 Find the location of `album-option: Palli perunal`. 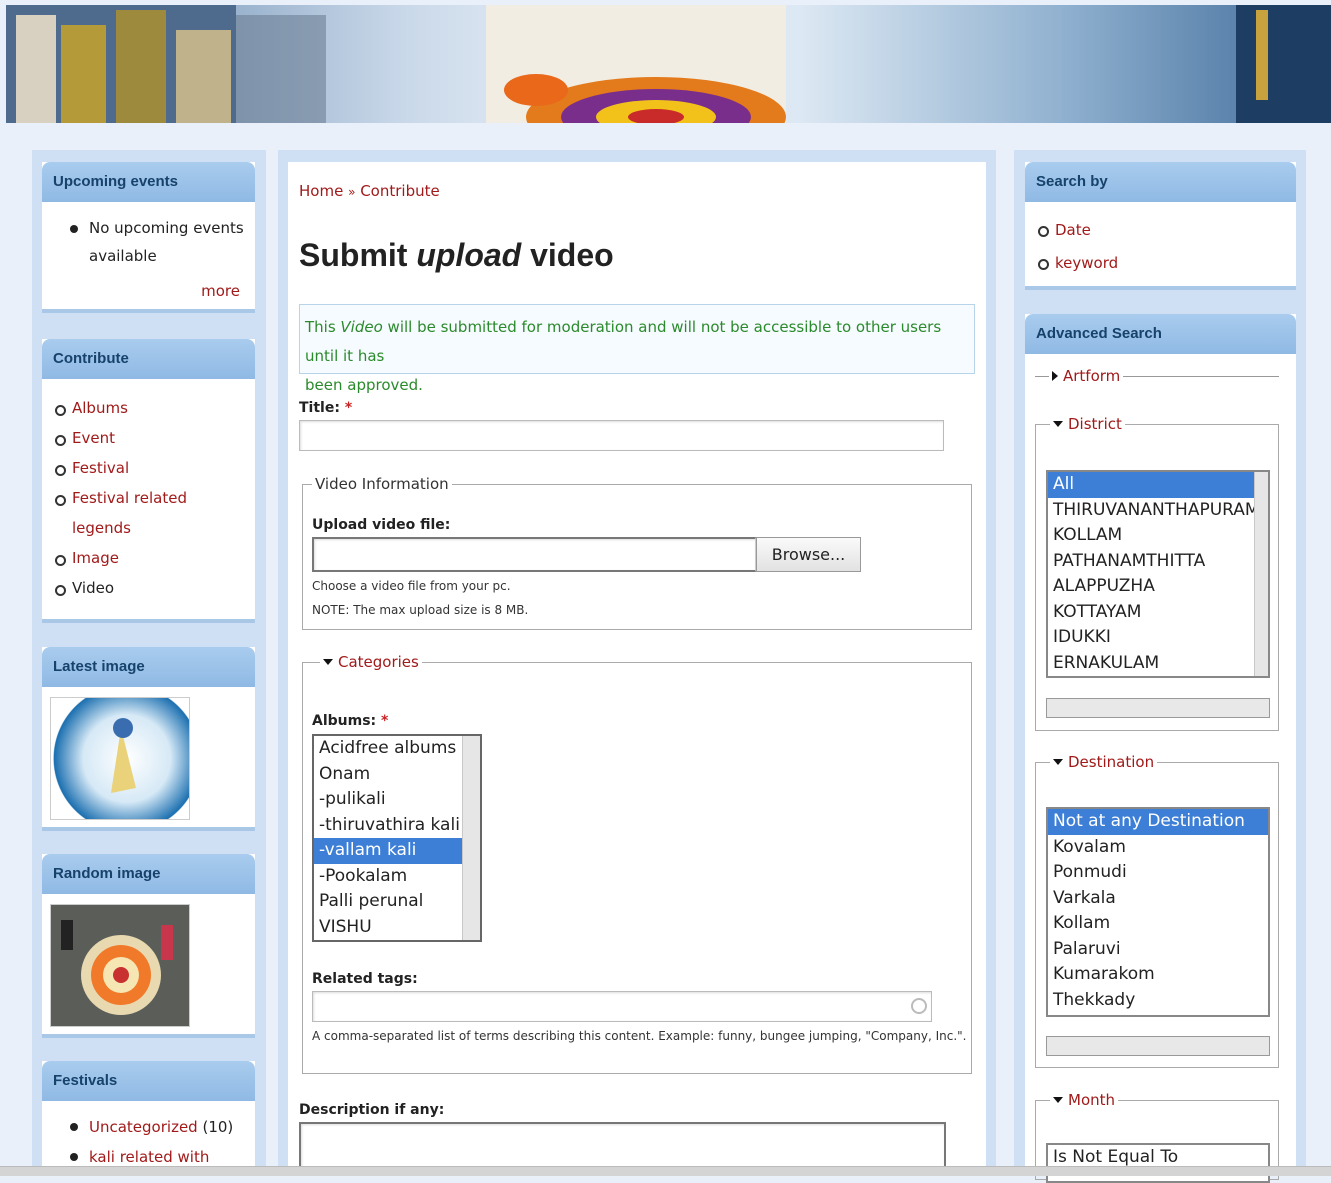

album-option: Palli perunal is located at coordinates (397, 902).